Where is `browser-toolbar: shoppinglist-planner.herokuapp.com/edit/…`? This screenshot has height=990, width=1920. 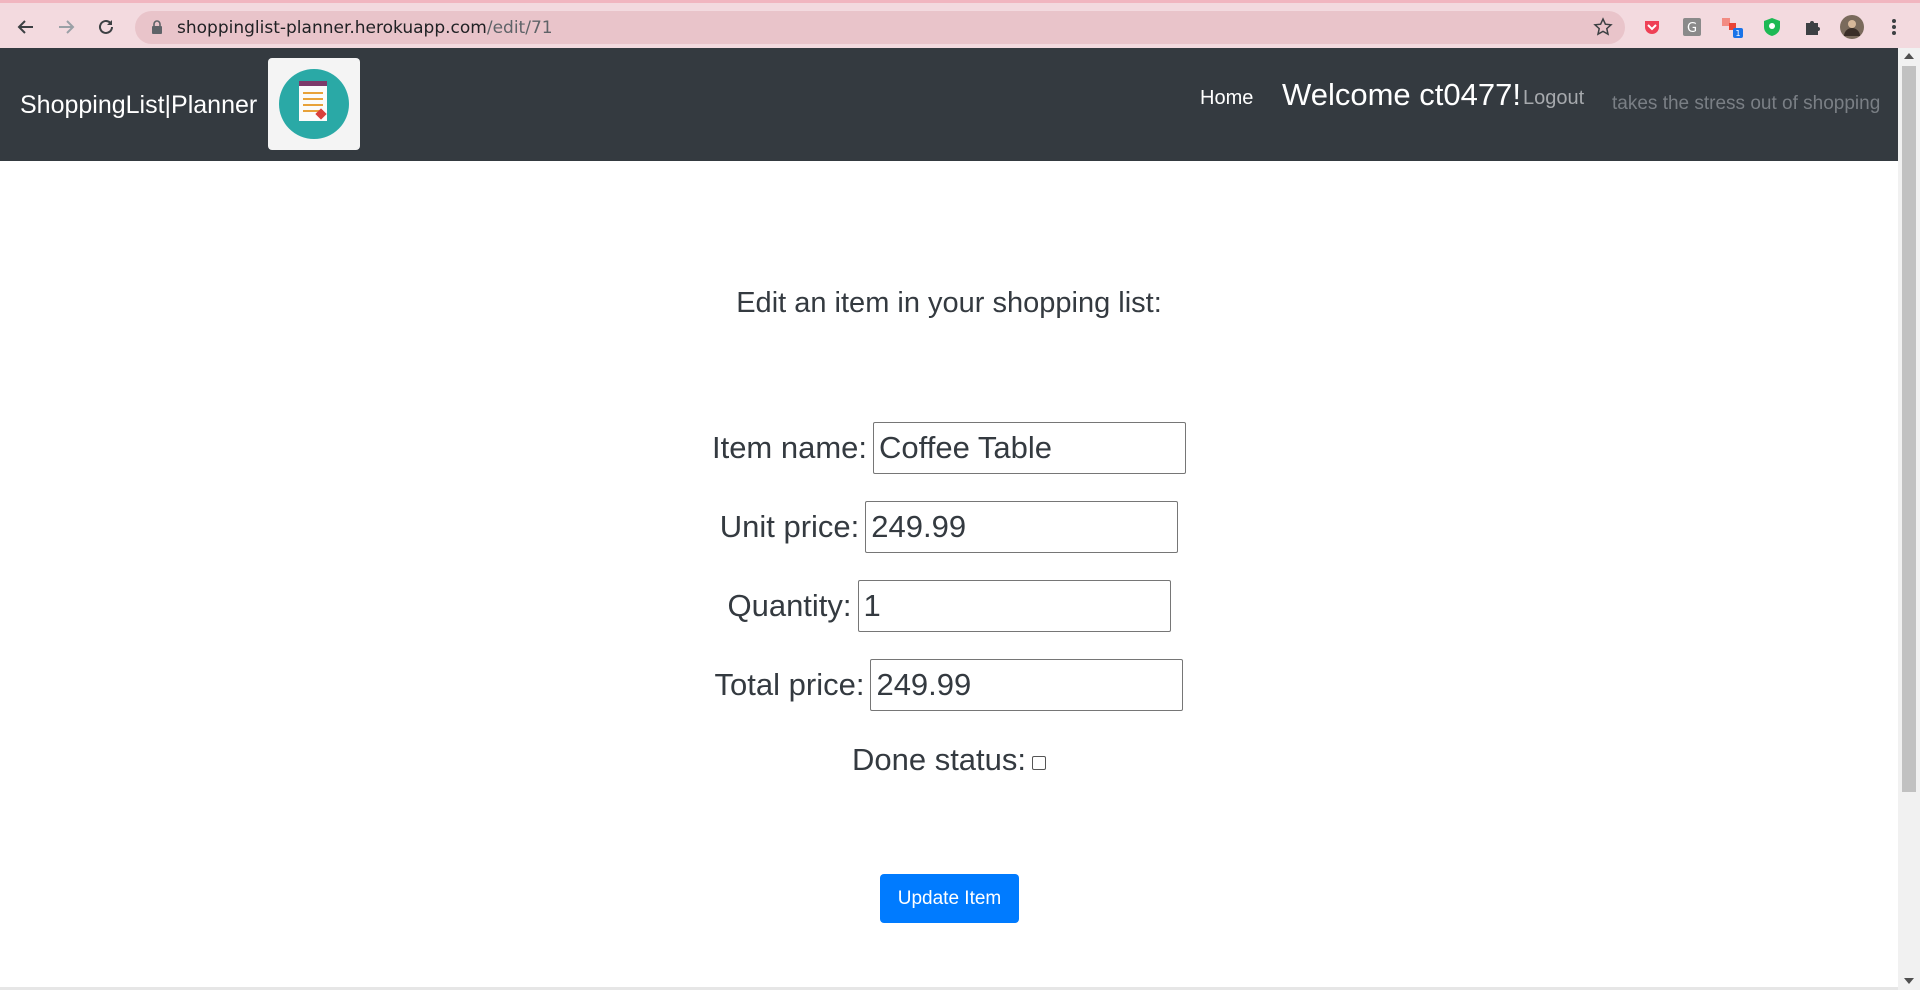 browser-toolbar: shoppinglist-planner.herokuapp.com/edit/… is located at coordinates (960, 24).